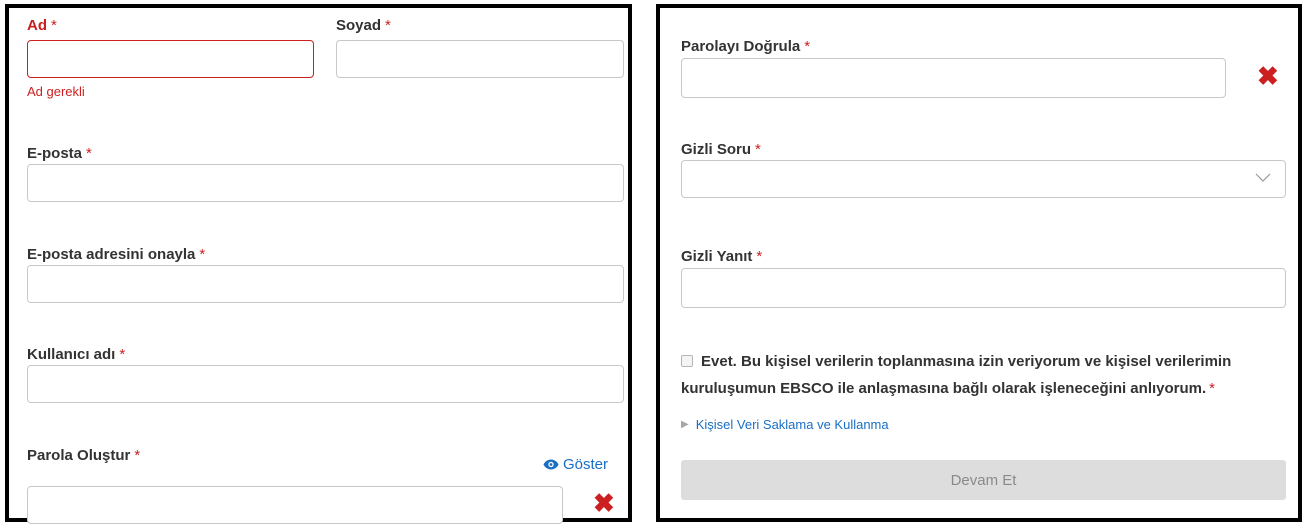 The width and height of the screenshot is (1309, 527). I want to click on email-label: E-posta *, so click(59, 153).